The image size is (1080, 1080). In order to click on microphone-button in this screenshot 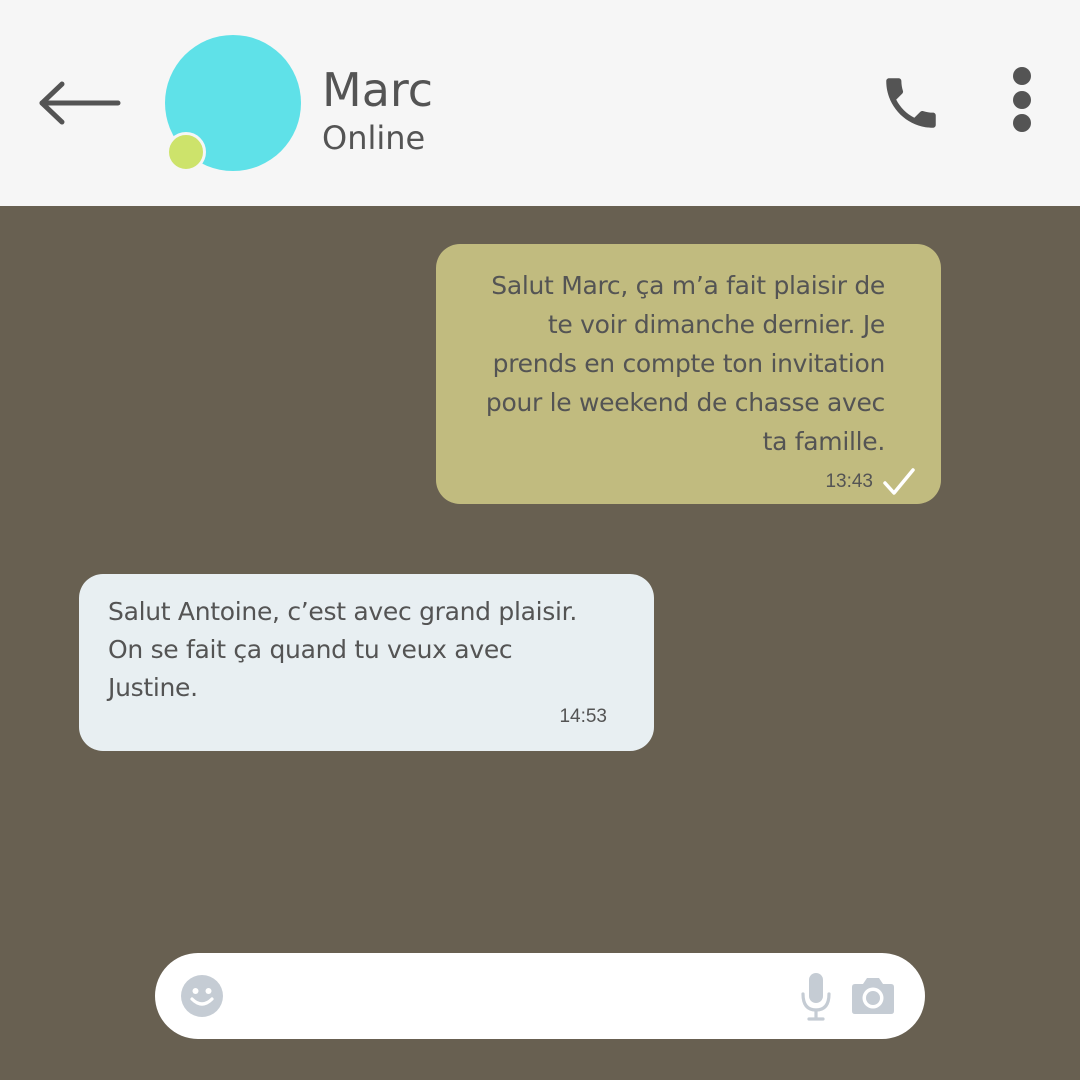, I will do `click(816, 997)`.